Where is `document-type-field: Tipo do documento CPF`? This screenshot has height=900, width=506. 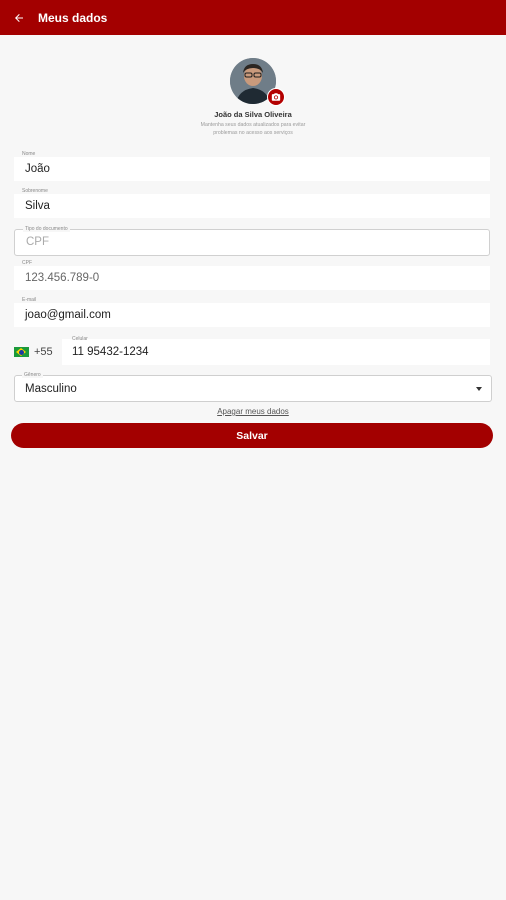 document-type-field: Tipo do documento CPF is located at coordinates (252, 241).